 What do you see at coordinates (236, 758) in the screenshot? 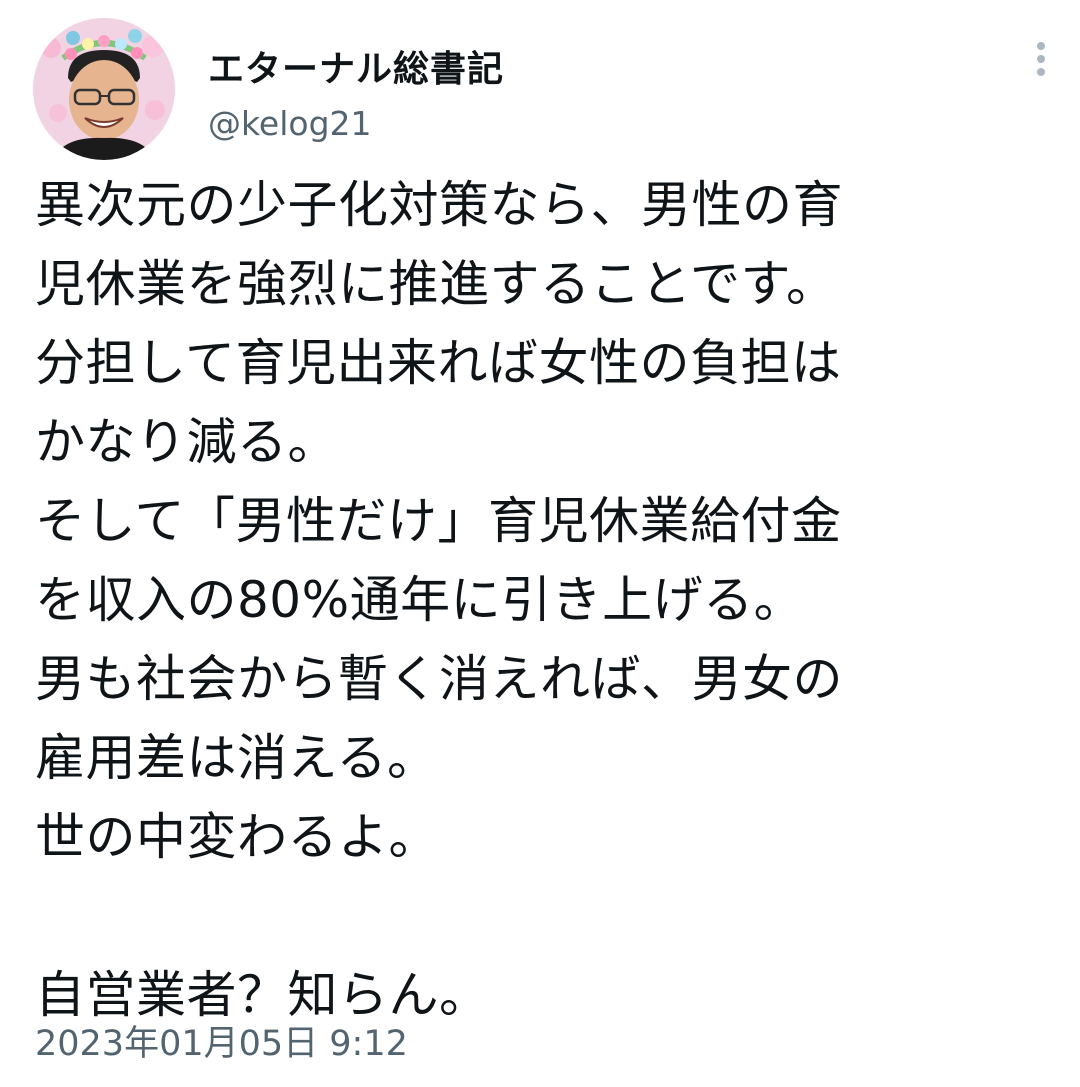
I see `tweet-line: 雇用差は消える。` at bounding box center [236, 758].